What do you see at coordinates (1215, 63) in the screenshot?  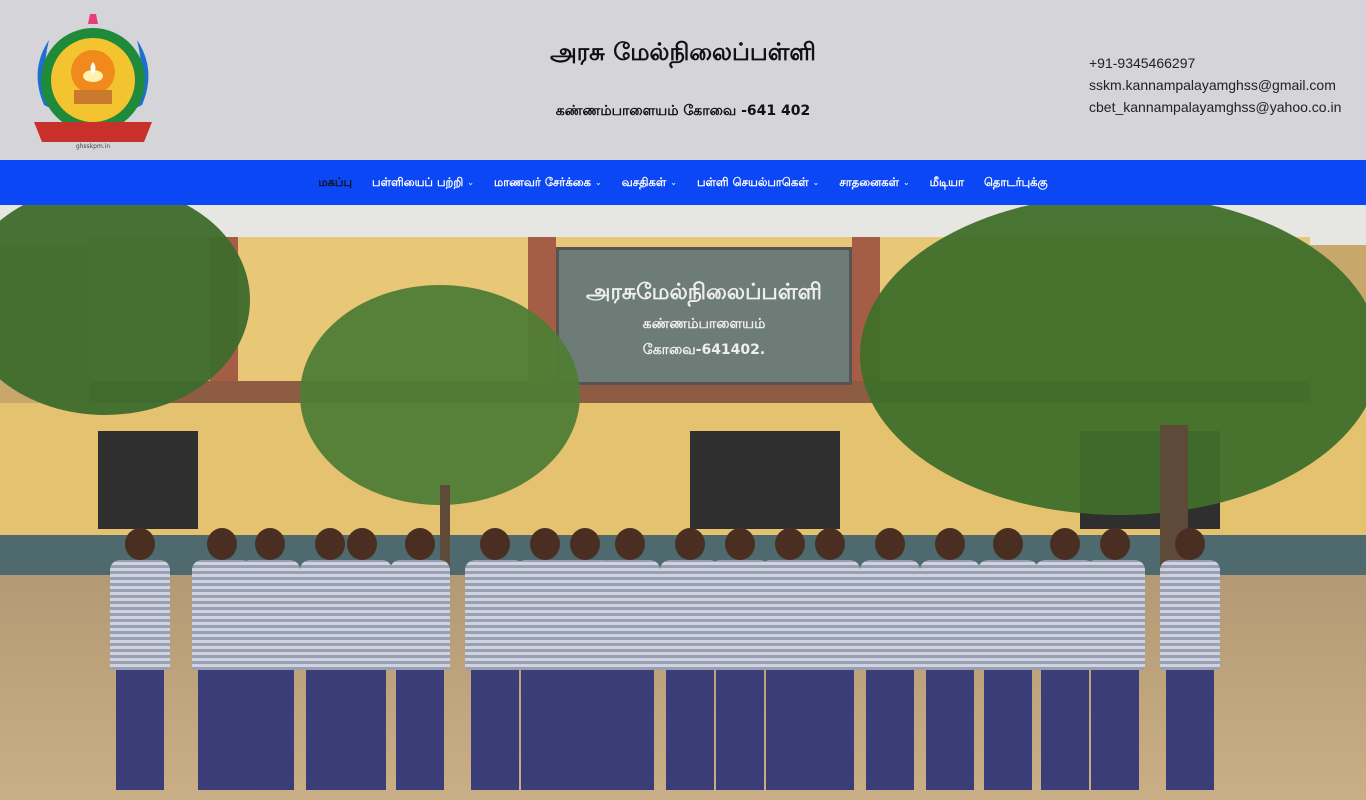 I see `contact-phone: +91-9345466297` at bounding box center [1215, 63].